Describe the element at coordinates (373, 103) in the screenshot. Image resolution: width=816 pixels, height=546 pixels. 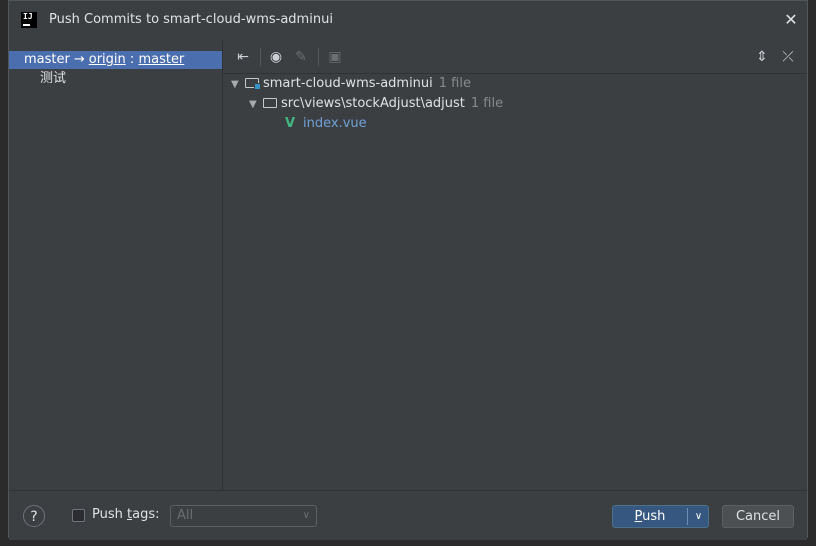
I see `folder-name: src\views\stockAdjust\adjust` at that location.